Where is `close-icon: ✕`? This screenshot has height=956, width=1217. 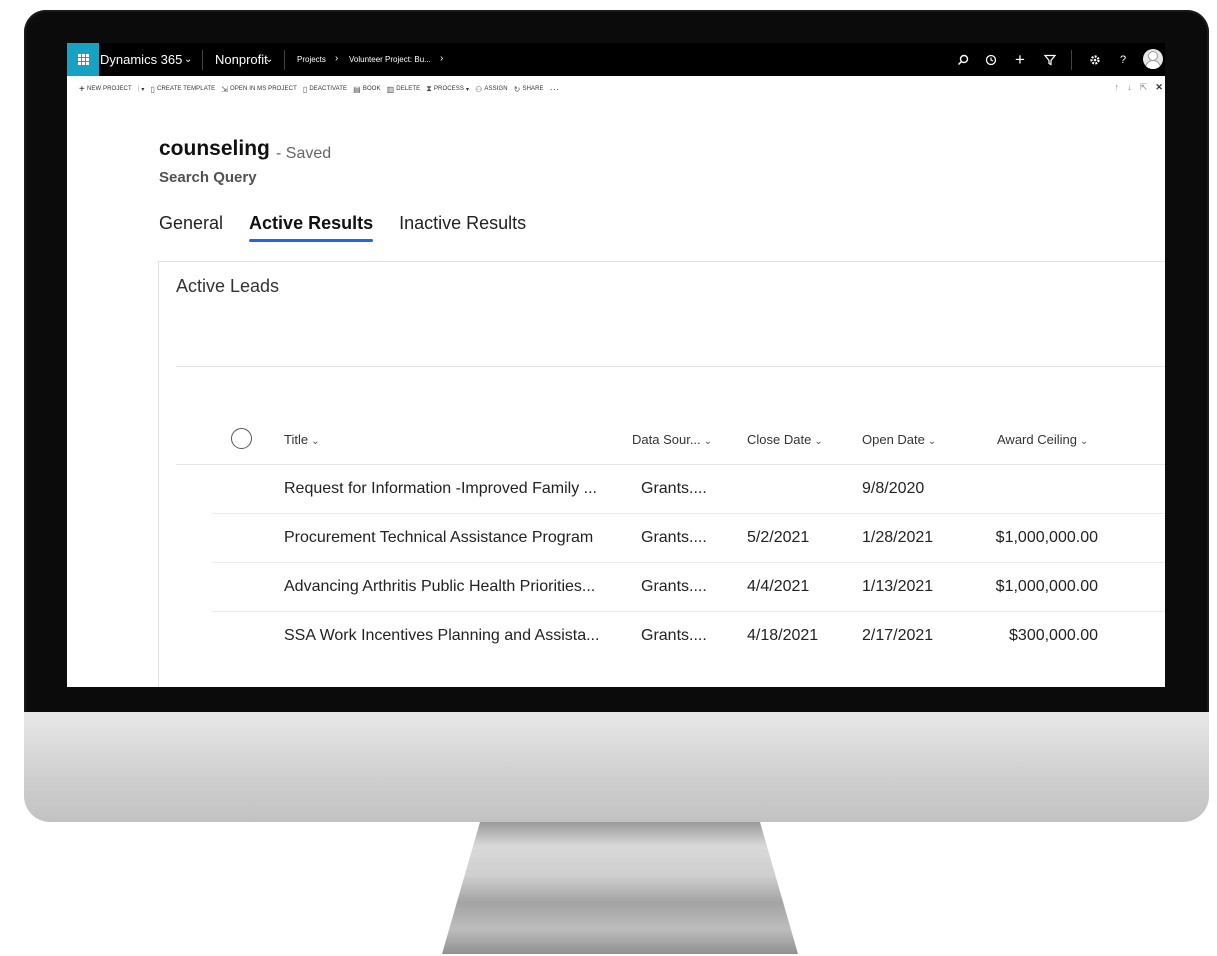 close-icon: ✕ is located at coordinates (1159, 87).